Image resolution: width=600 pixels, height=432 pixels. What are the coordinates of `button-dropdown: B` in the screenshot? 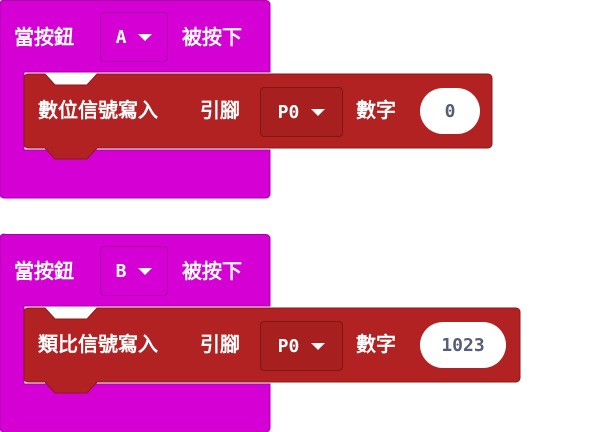 It's located at (134, 271).